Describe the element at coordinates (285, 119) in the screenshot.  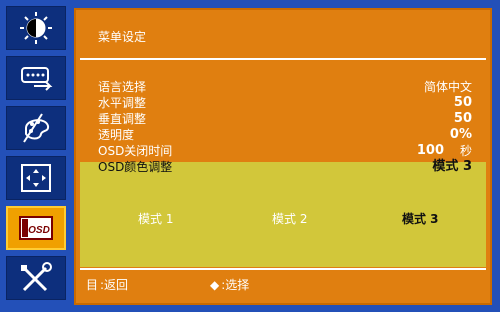
I see `menu-row-v-position: 垂直调整 50` at that location.